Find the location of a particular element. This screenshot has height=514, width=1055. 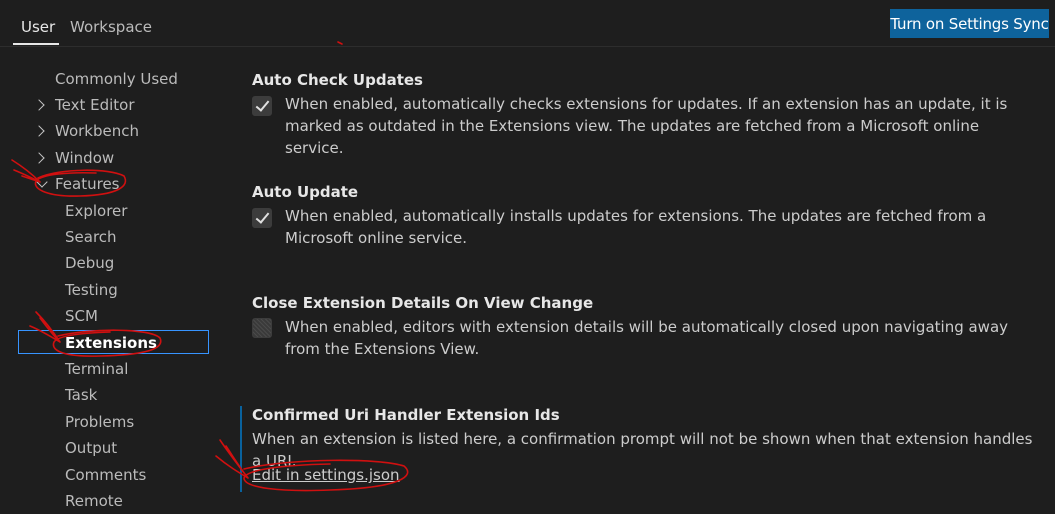

toc-item-features: Features is located at coordinates (87, 184).